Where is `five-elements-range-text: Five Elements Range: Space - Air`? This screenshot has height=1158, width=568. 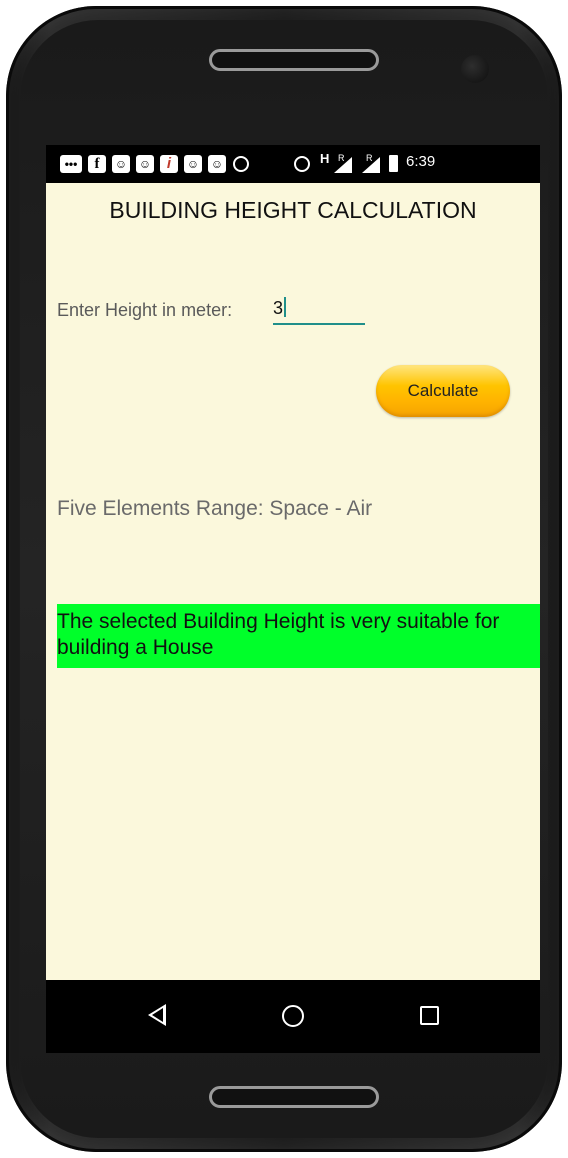 five-elements-range-text: Five Elements Range: Space - Air is located at coordinates (215, 508).